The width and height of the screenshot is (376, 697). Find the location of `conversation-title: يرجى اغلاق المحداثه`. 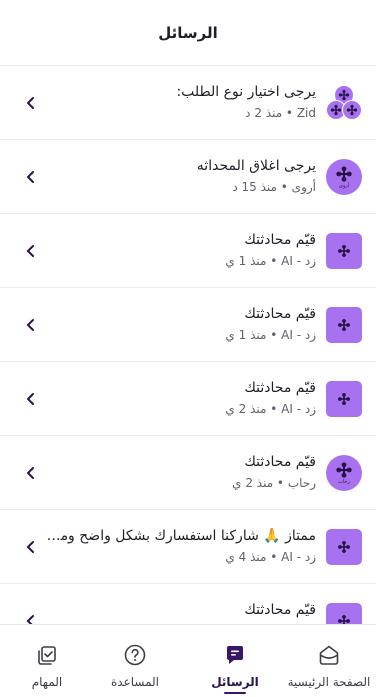

conversation-title: يرجى اغلاق المحداثه is located at coordinates (256, 166).